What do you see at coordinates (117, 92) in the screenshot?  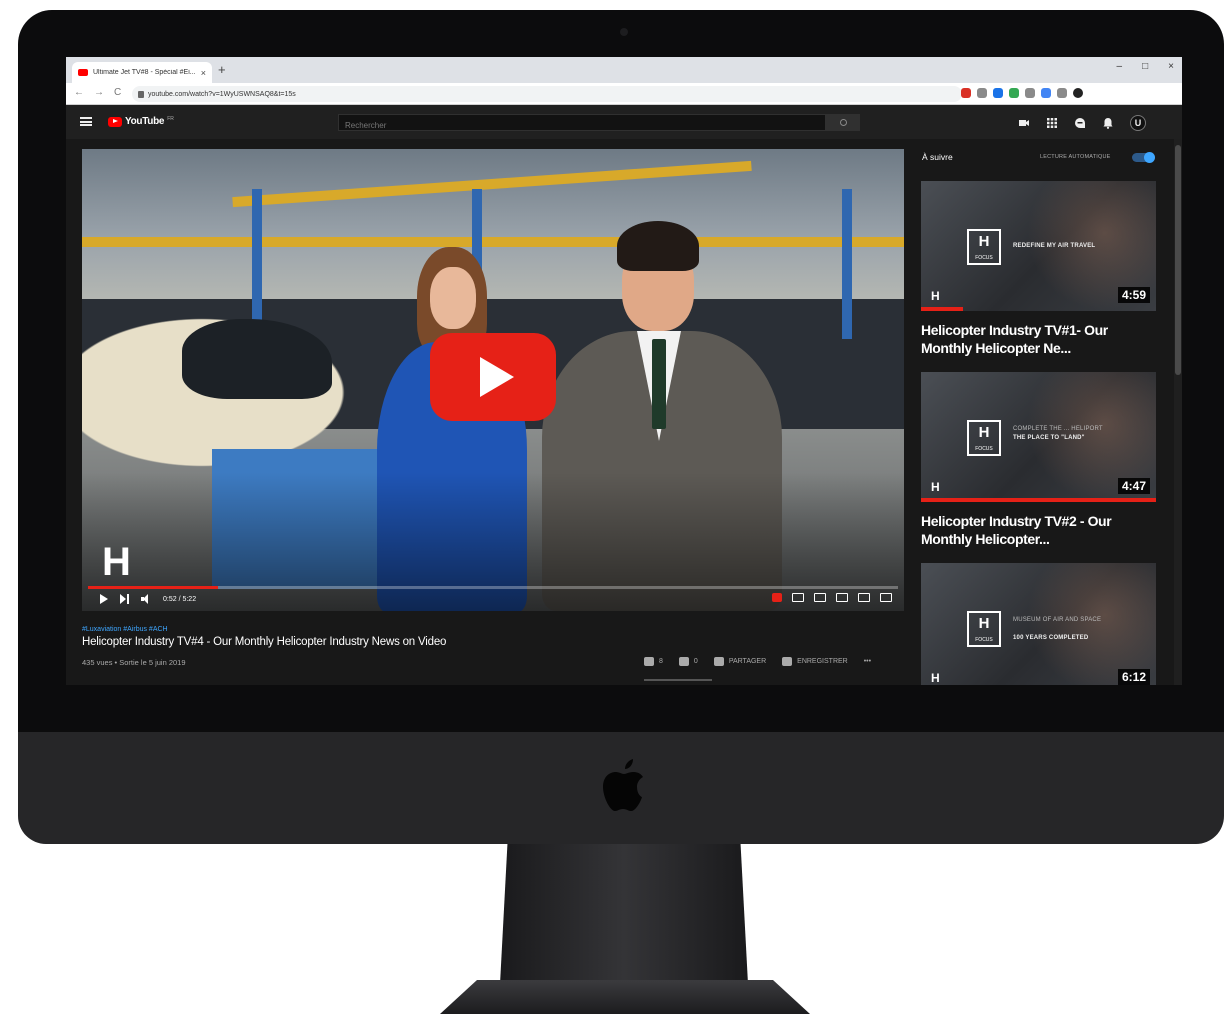 I see `reload-button: C` at bounding box center [117, 92].